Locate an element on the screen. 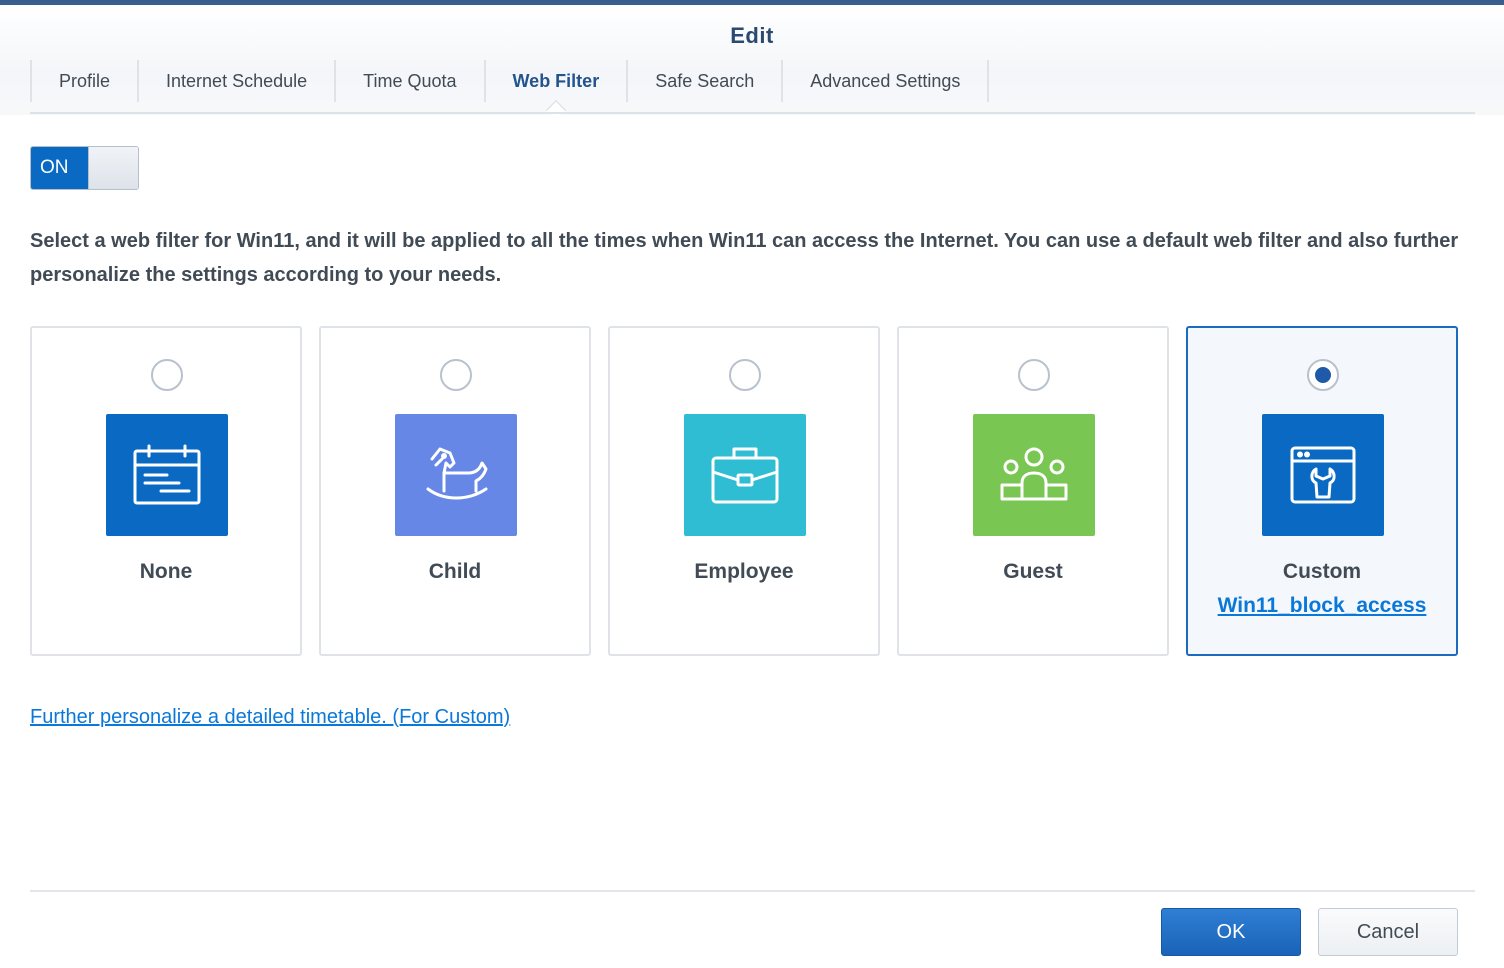 Image resolution: width=1504 pixels, height=968 pixels. none-tile is located at coordinates (167, 475).